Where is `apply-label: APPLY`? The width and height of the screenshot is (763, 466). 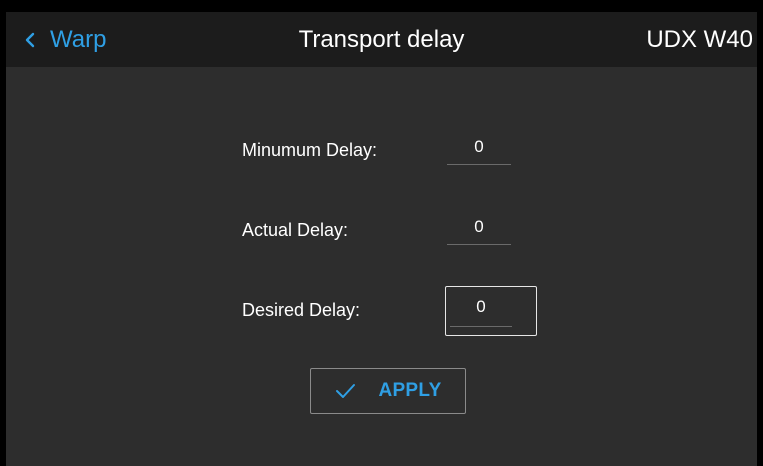
apply-label: APPLY is located at coordinates (410, 390).